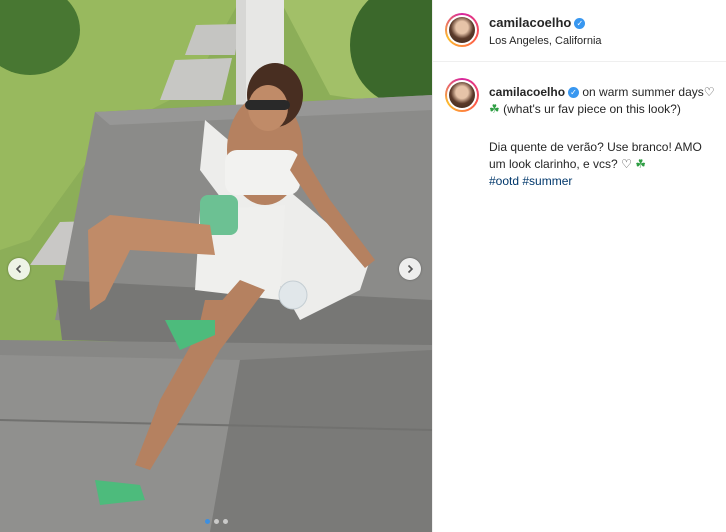  I want to click on previous-slide-button, so click(19, 269).